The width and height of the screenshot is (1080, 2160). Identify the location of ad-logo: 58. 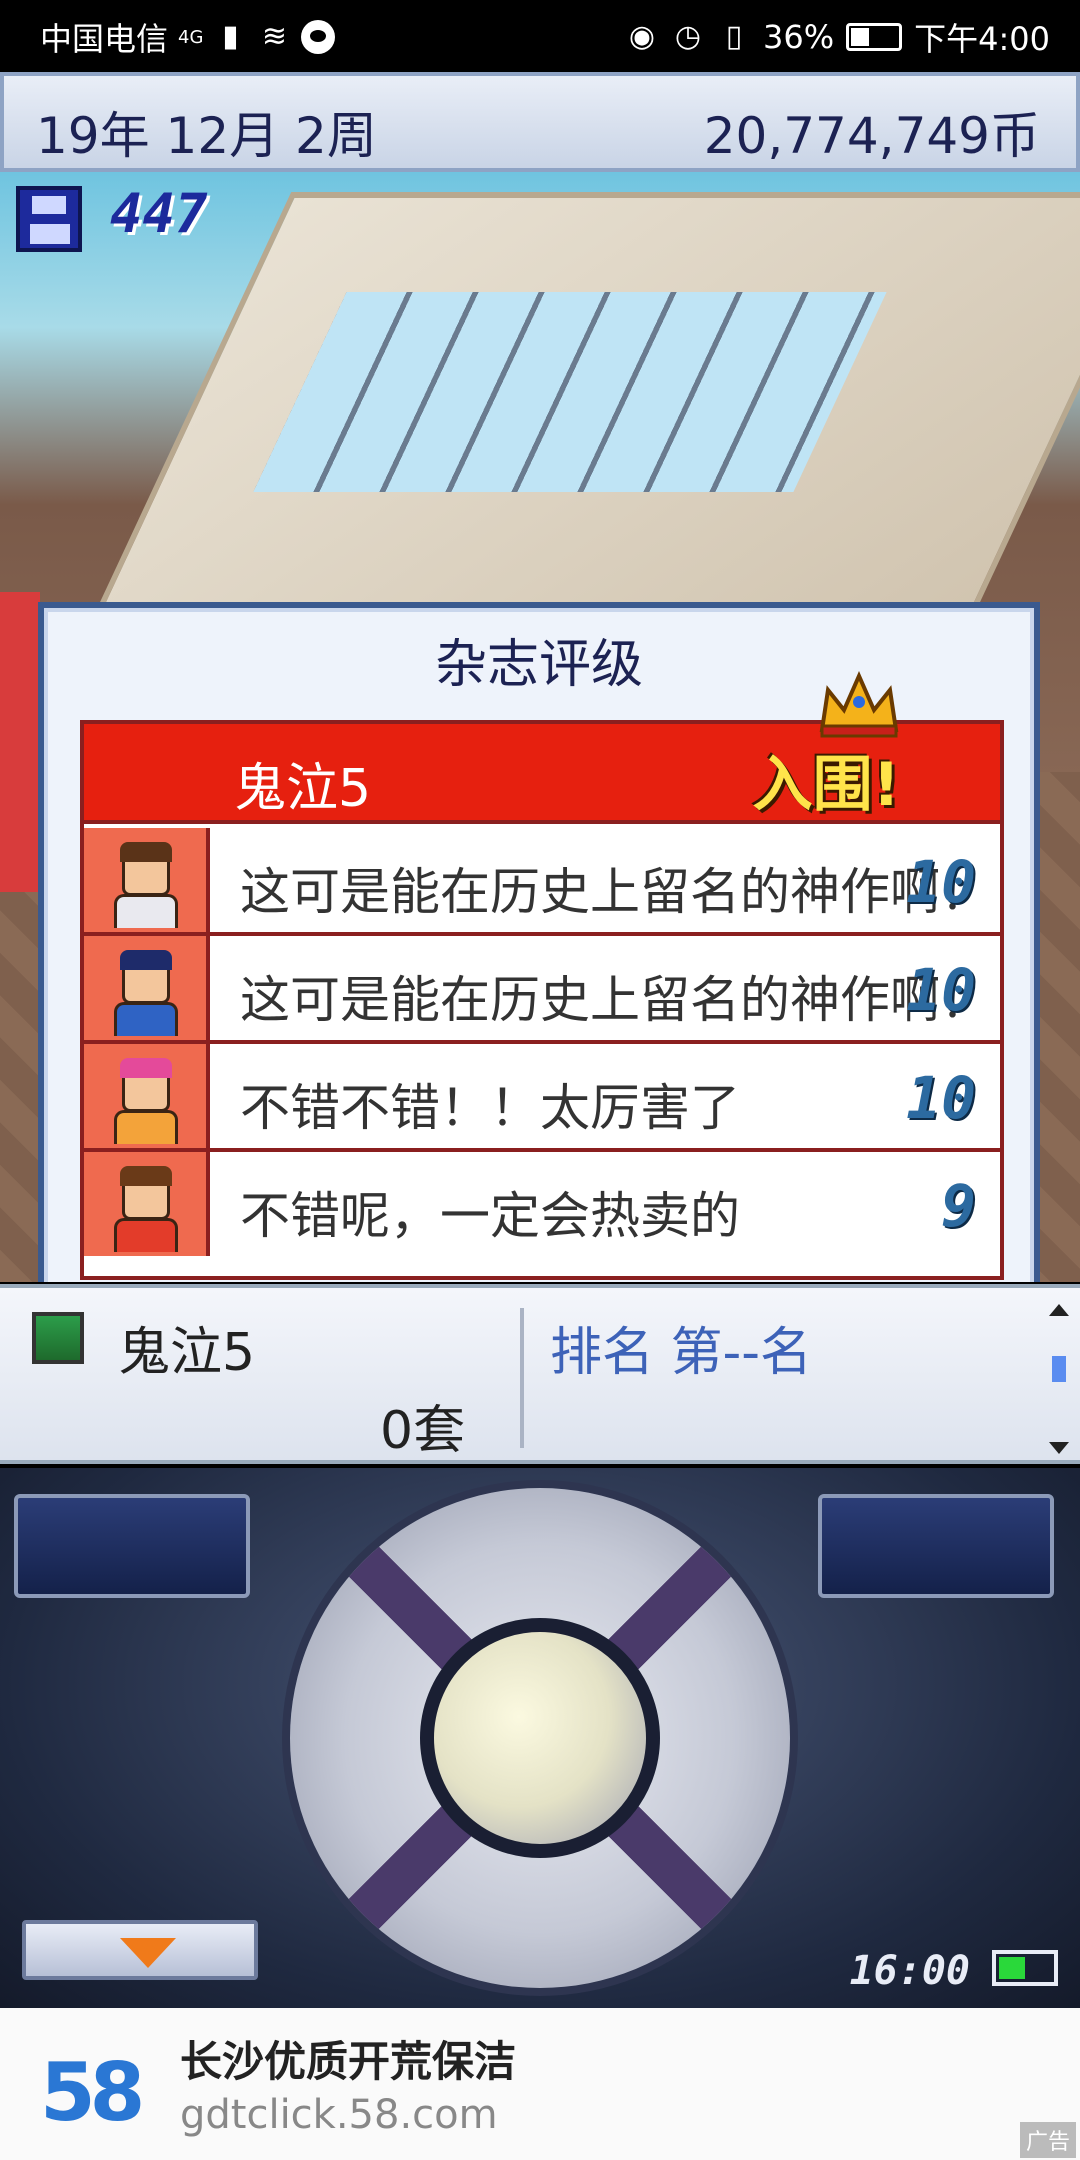
(92, 2092).